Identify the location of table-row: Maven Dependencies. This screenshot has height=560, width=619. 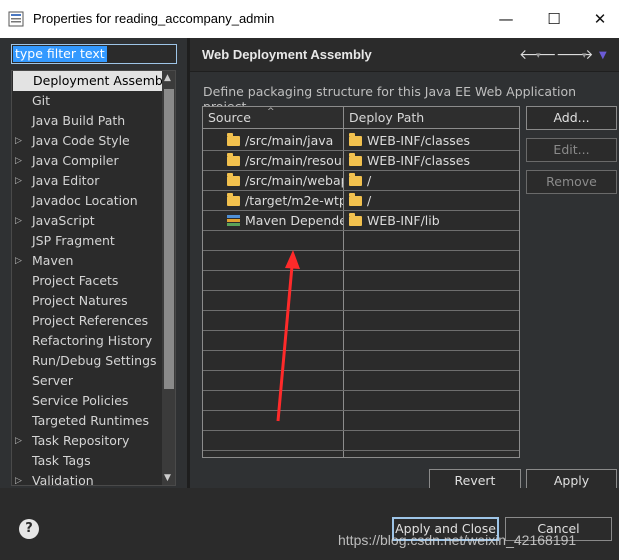
(285, 221).